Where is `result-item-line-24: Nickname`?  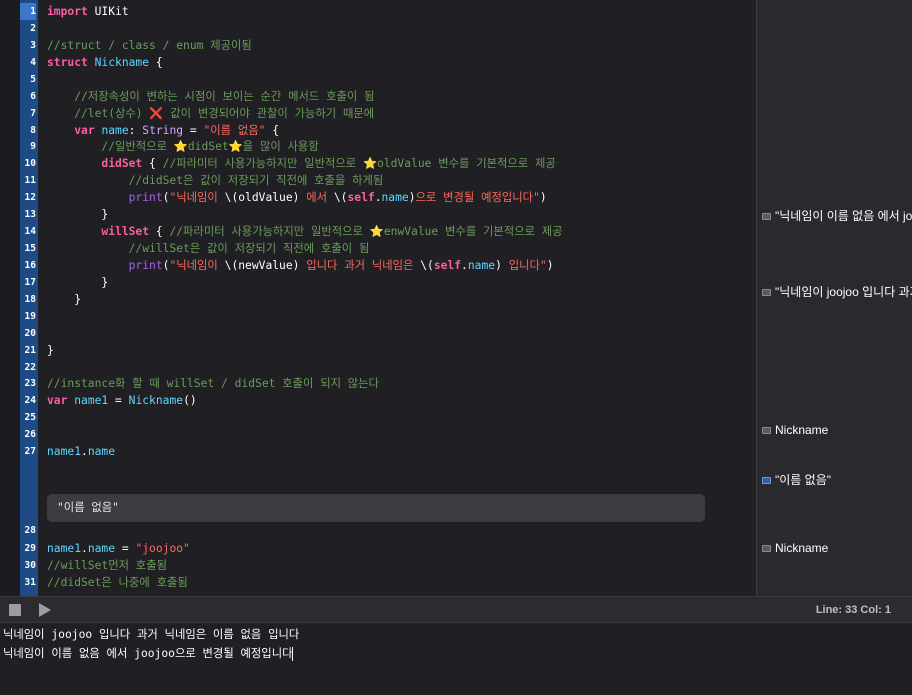 result-item-line-24: Nickname is located at coordinates (837, 429).